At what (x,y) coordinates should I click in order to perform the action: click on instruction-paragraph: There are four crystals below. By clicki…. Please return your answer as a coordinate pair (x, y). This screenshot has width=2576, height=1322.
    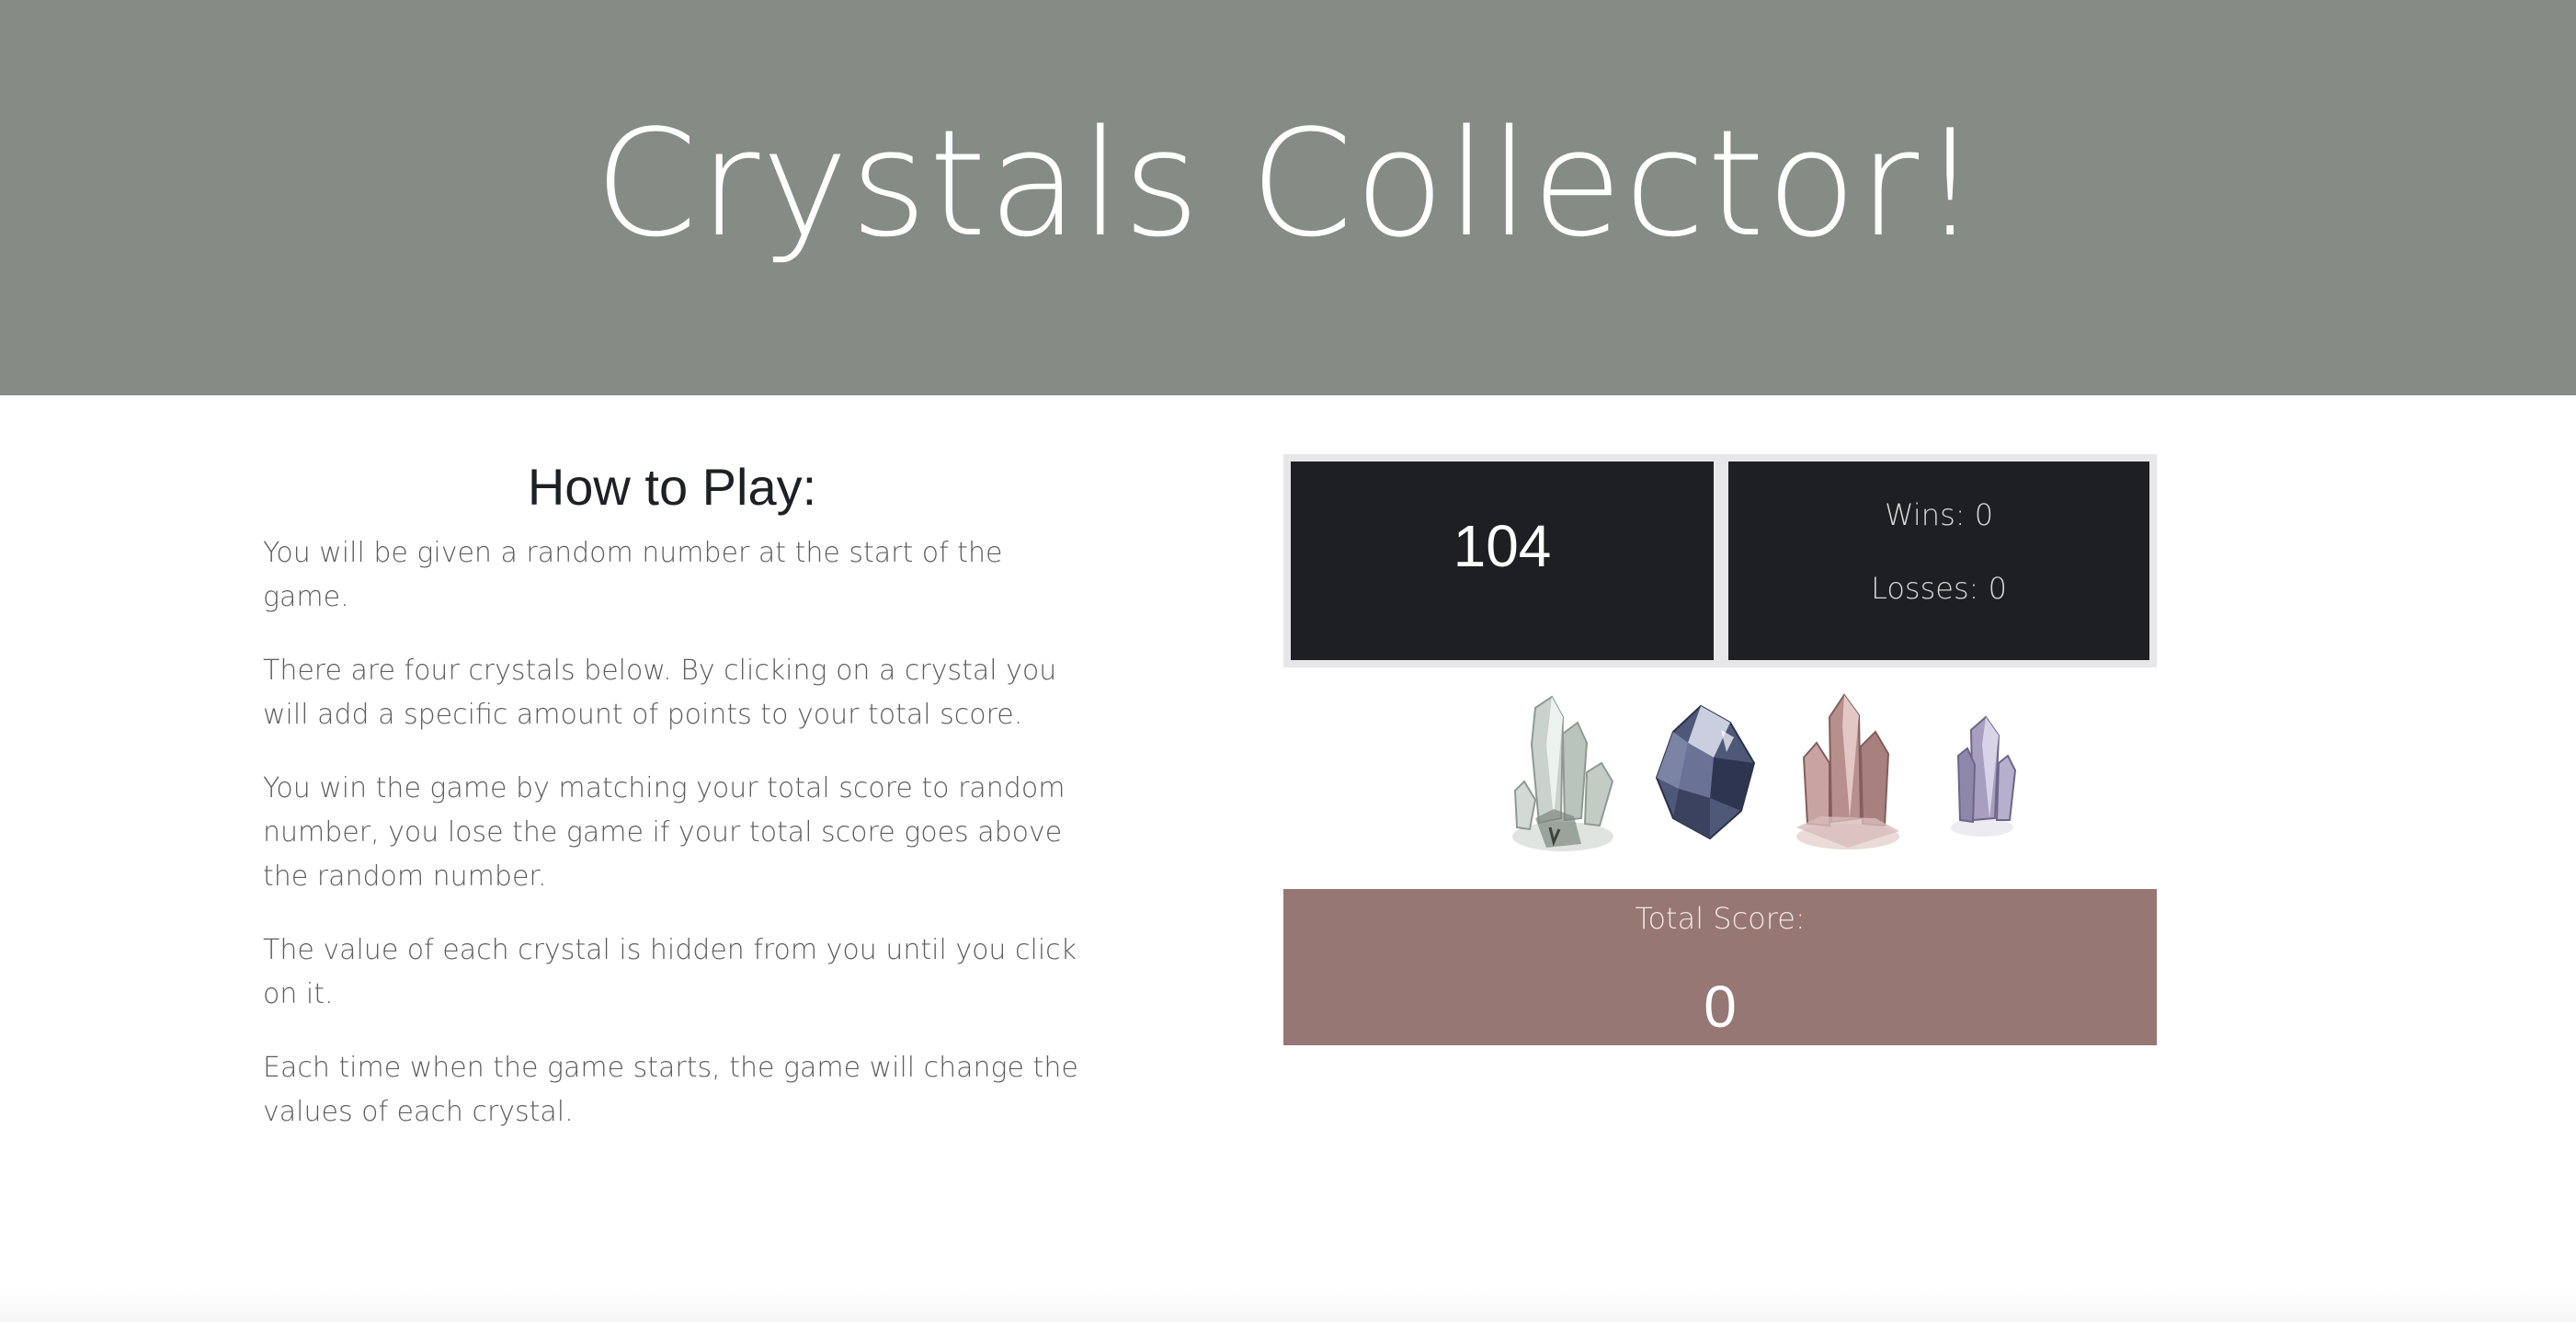
    Looking at the image, I should click on (660, 693).